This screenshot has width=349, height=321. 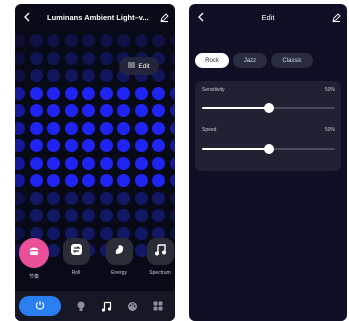 What do you see at coordinates (106, 306) in the screenshot?
I see `music-icon` at bounding box center [106, 306].